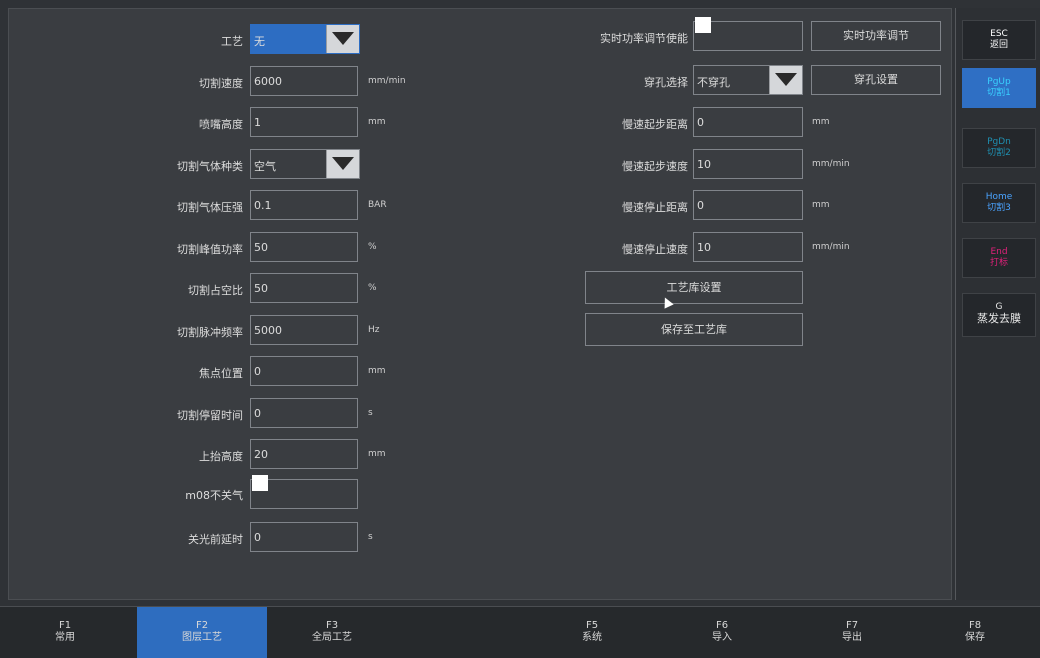 The height and width of the screenshot is (658, 1040). I want to click on slow-stop-speed-field: 10, so click(748, 247).